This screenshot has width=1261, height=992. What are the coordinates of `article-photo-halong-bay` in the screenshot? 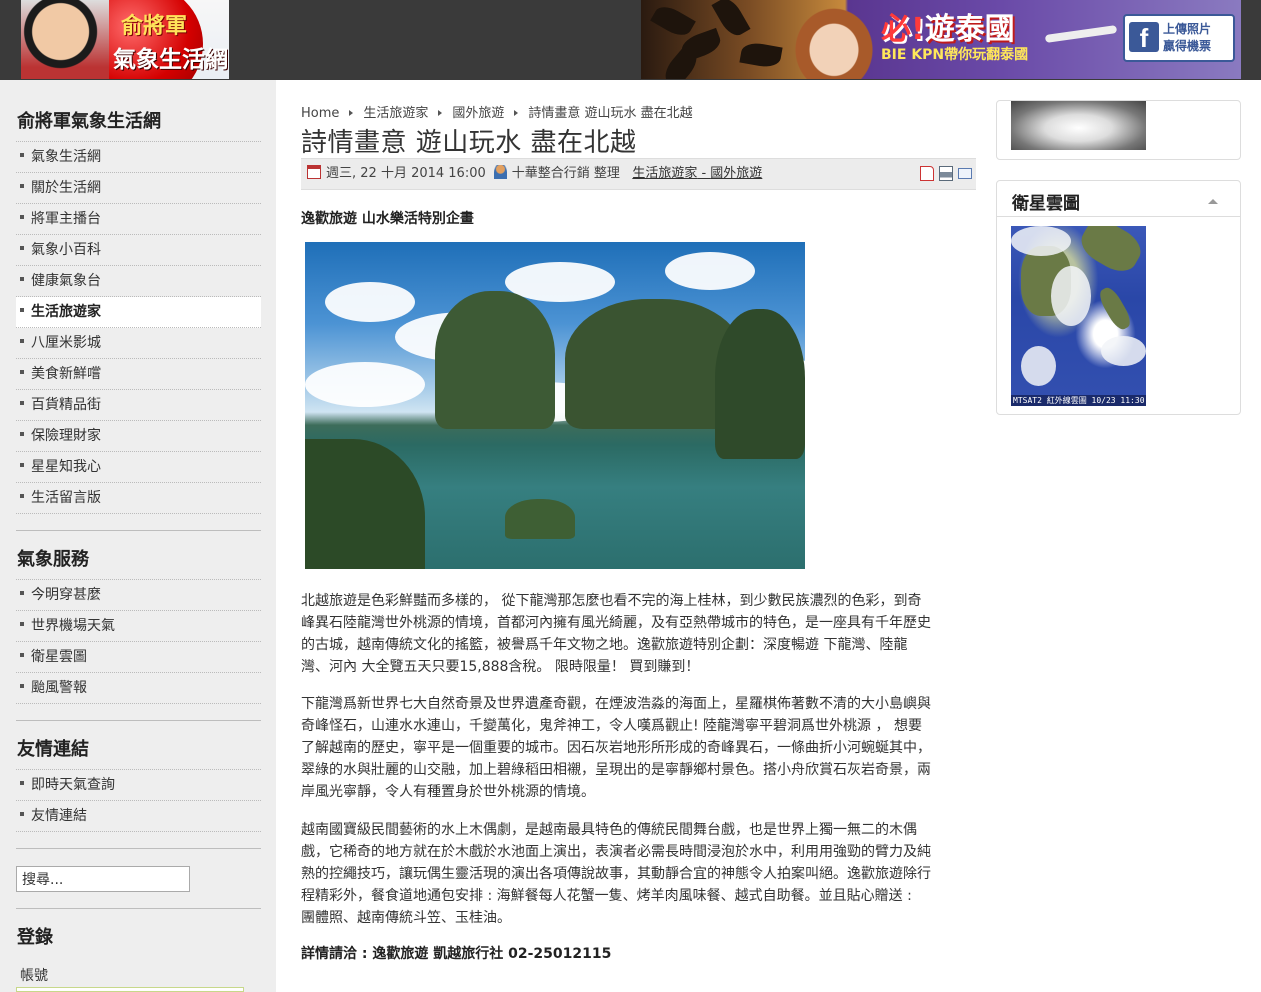 It's located at (555, 405).